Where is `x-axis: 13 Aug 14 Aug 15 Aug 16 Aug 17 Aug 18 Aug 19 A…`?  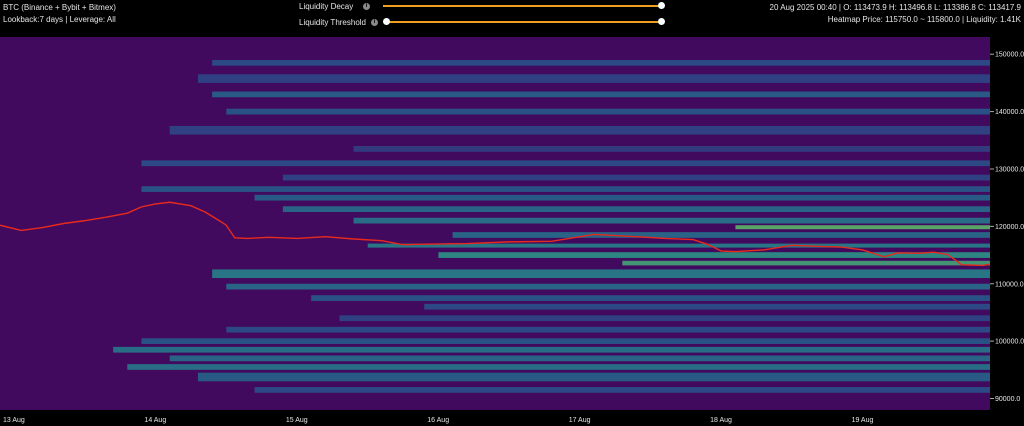 x-axis: 13 Aug 14 Aug 15 Aug 16 Aug 17 Aug 18 Aug 19 A… is located at coordinates (438, 420).